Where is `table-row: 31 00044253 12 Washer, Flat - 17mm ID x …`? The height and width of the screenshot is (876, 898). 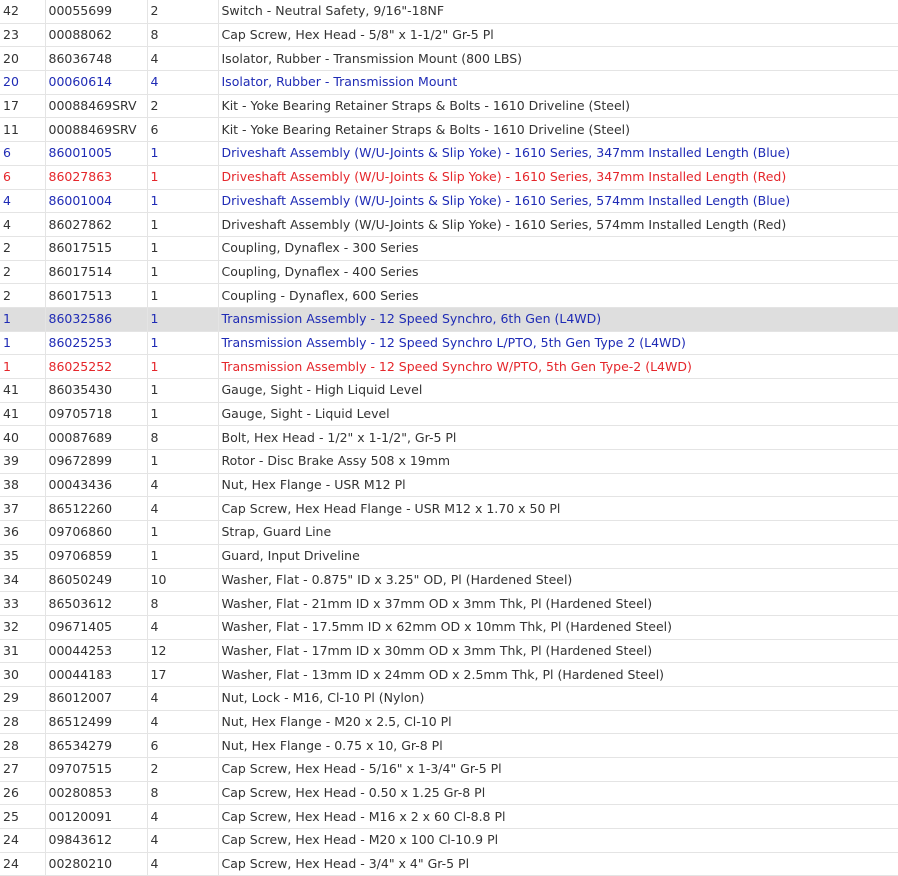 table-row: 31 00044253 12 Washer, Flat - 17mm ID x … is located at coordinates (449, 651).